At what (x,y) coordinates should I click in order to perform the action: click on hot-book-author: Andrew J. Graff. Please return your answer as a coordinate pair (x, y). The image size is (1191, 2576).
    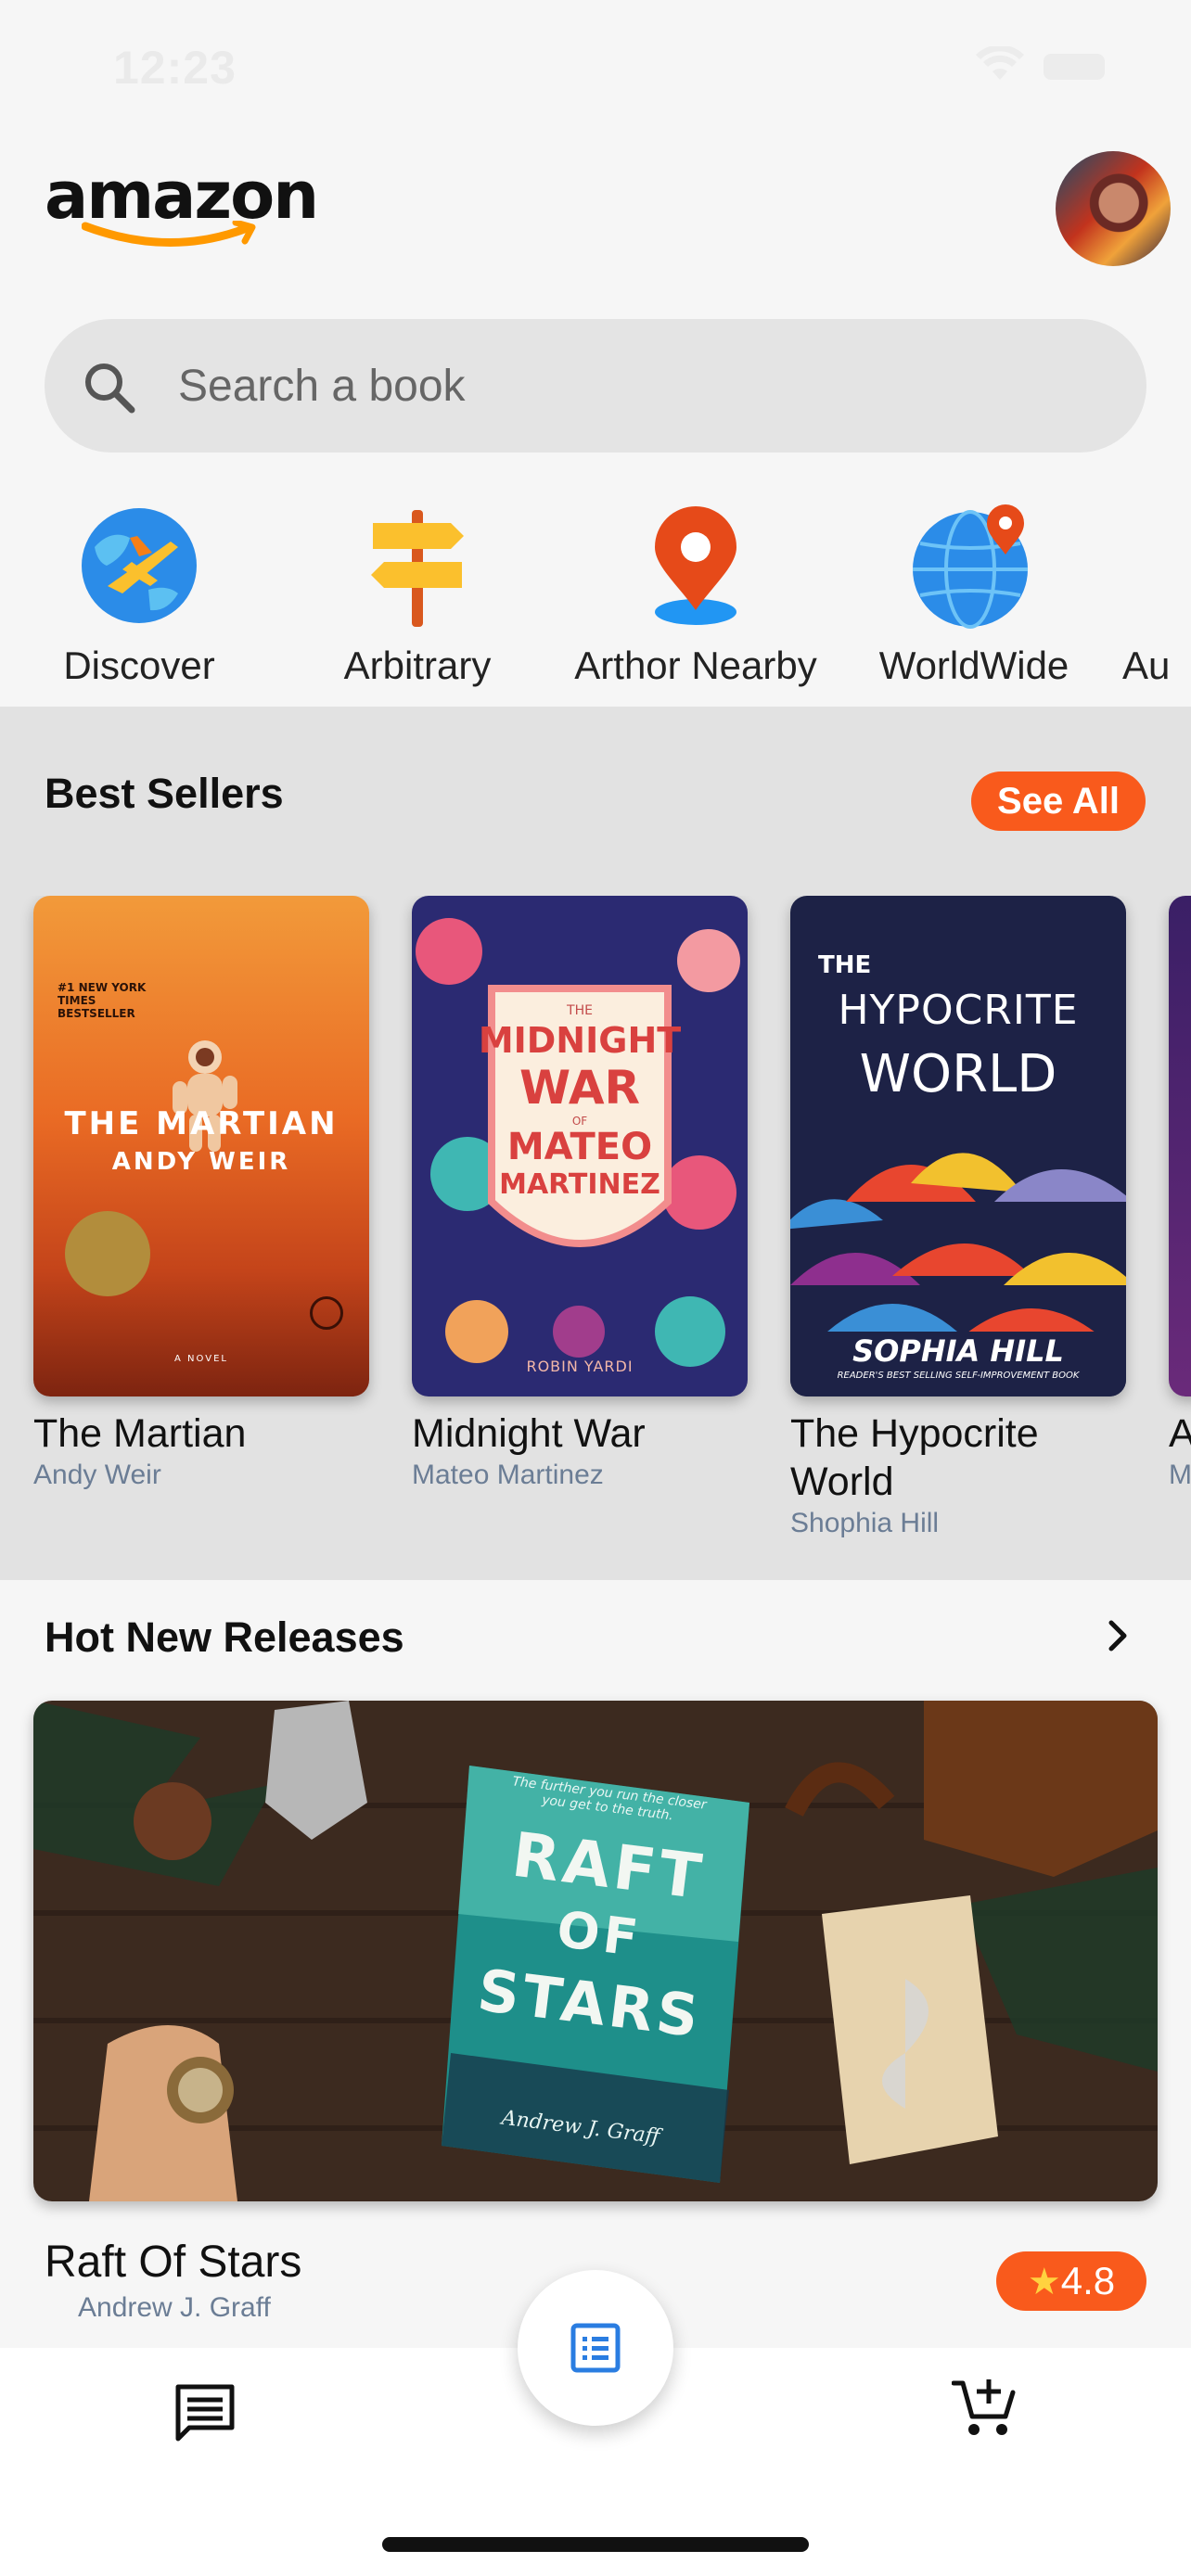
    Looking at the image, I should click on (174, 2307).